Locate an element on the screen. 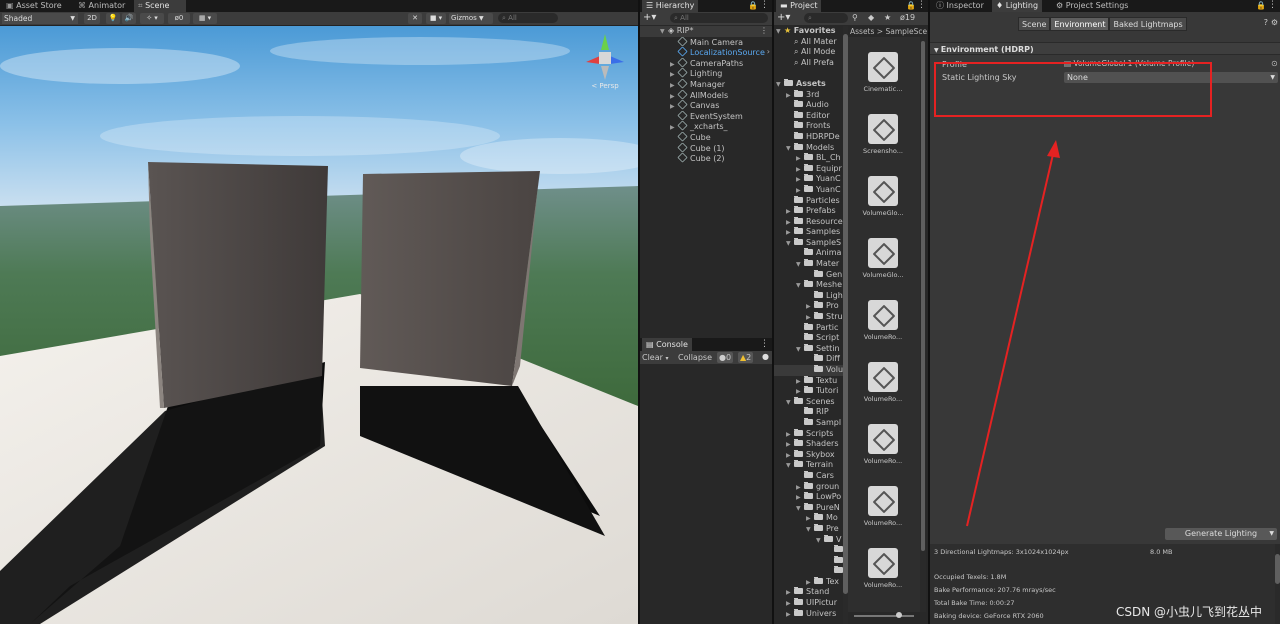 The width and height of the screenshot is (1280, 624). tree-item: ▼ PureN is located at coordinates (809, 508).